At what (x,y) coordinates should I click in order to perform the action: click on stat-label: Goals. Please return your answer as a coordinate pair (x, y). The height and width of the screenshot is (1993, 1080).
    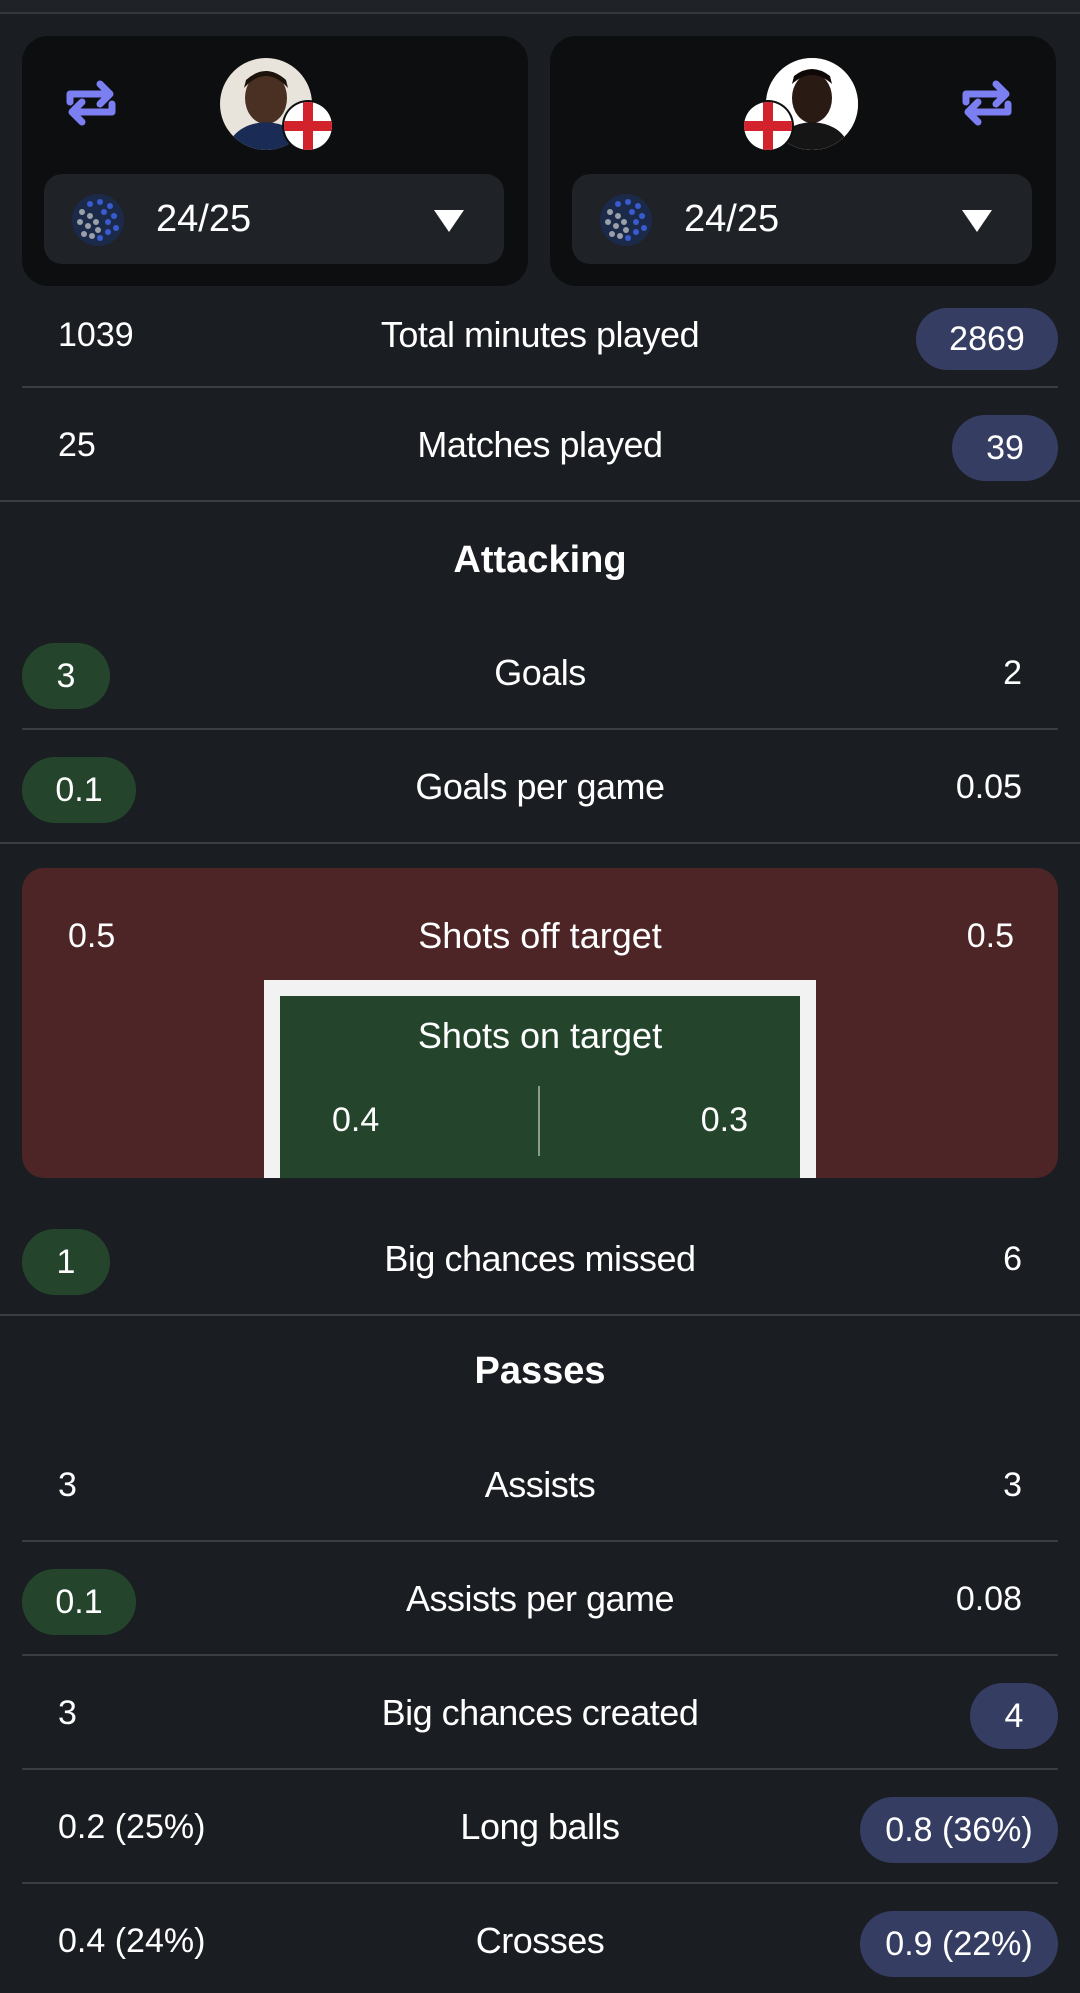
    Looking at the image, I should click on (540, 672).